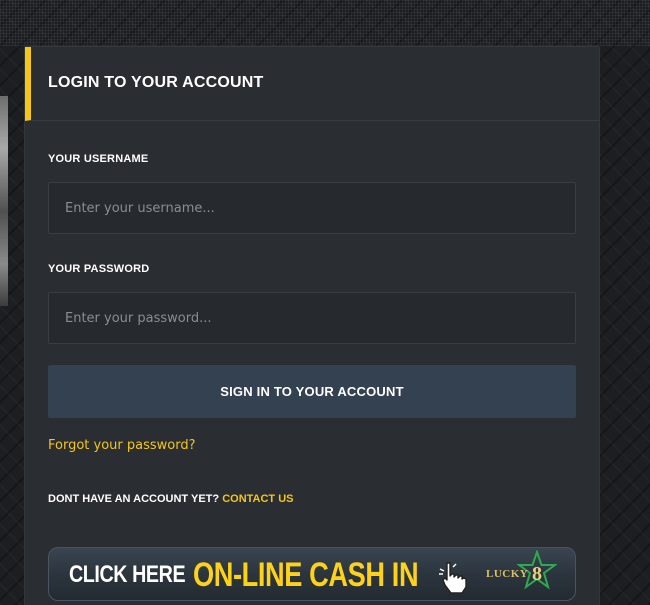 This screenshot has width=650, height=605. Describe the element at coordinates (507, 574) in the screenshot. I see `lucky8-logo-text: LUCKY` at that location.